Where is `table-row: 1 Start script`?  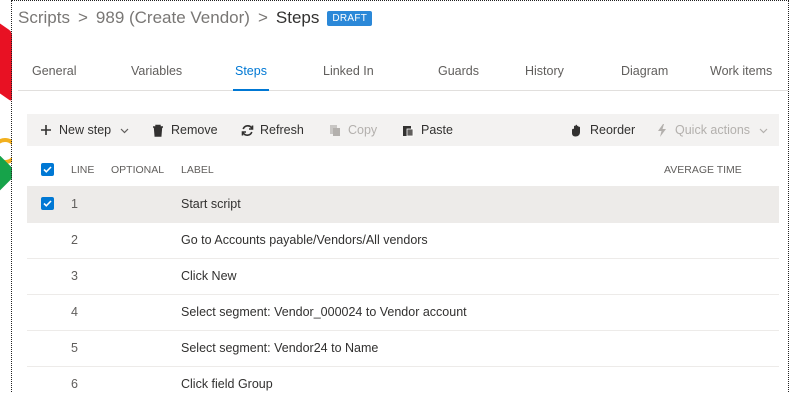 table-row: 1 Start script is located at coordinates (403, 204).